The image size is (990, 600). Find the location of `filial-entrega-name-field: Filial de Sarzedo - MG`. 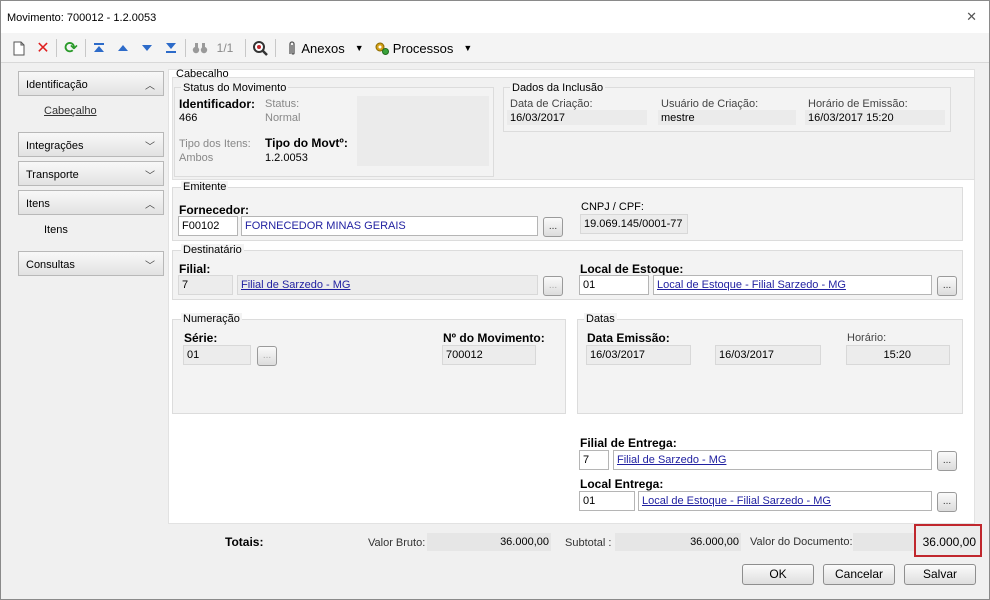

filial-entrega-name-field: Filial de Sarzedo - MG is located at coordinates (772, 460).